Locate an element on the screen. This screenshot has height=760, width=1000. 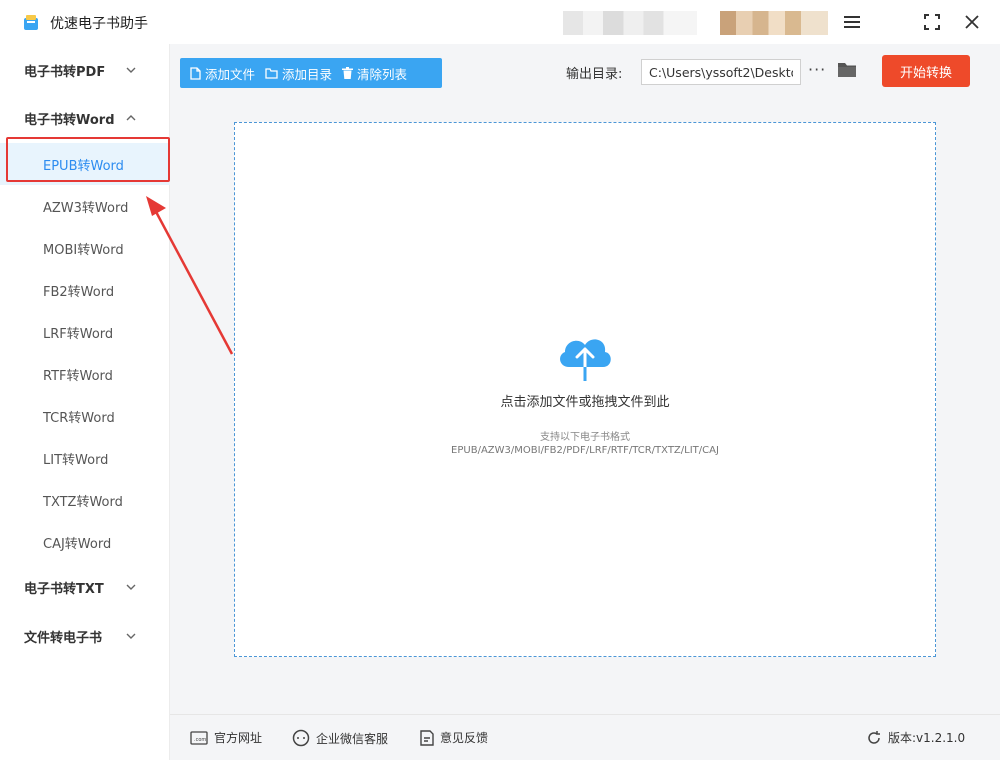
more-icon: ··· is located at coordinates (817, 69).